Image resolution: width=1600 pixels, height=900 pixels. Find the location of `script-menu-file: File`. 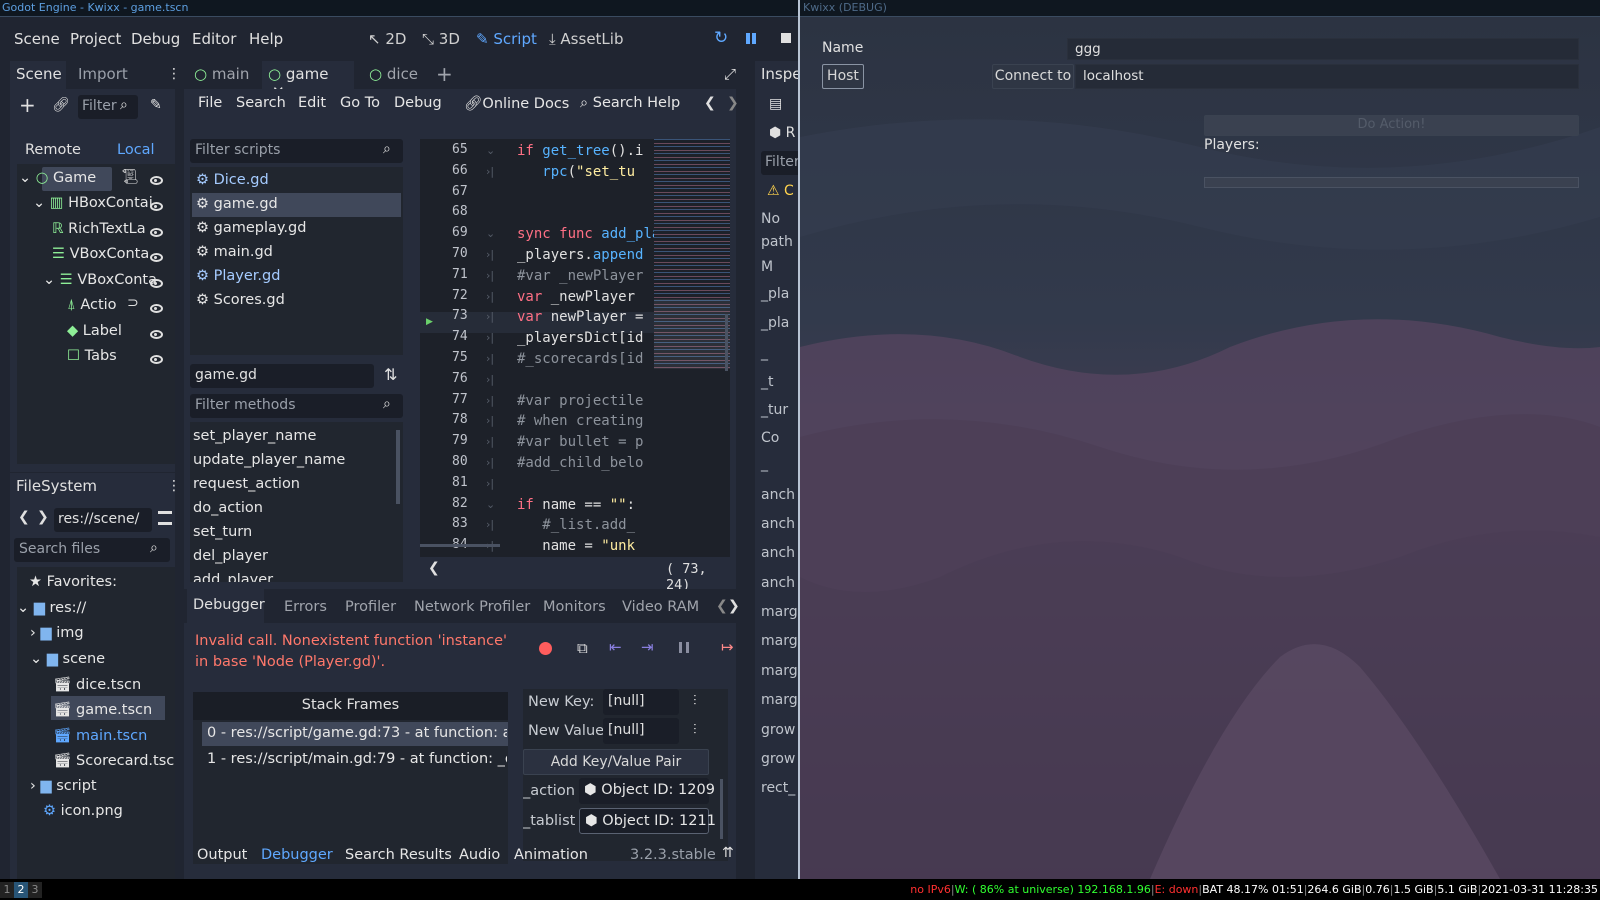

script-menu-file: File is located at coordinates (210, 103).